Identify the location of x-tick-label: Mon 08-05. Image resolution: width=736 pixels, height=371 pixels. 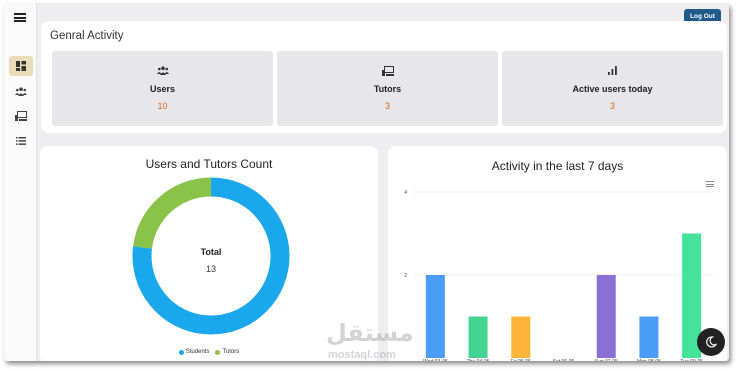
(649, 360).